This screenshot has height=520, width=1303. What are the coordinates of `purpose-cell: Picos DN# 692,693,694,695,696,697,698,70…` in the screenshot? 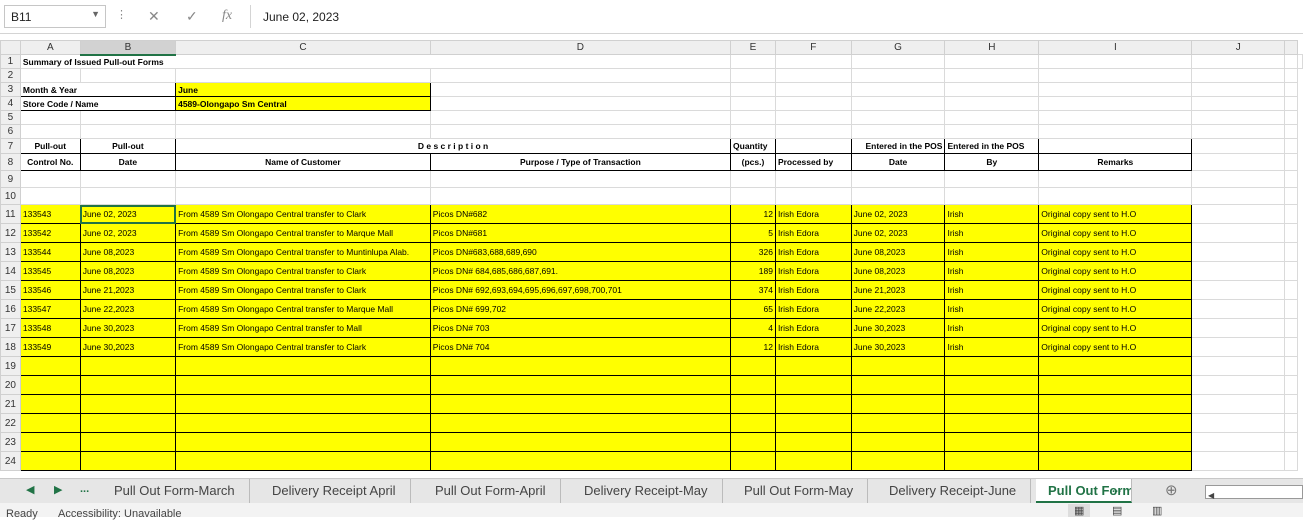 It's located at (580, 290).